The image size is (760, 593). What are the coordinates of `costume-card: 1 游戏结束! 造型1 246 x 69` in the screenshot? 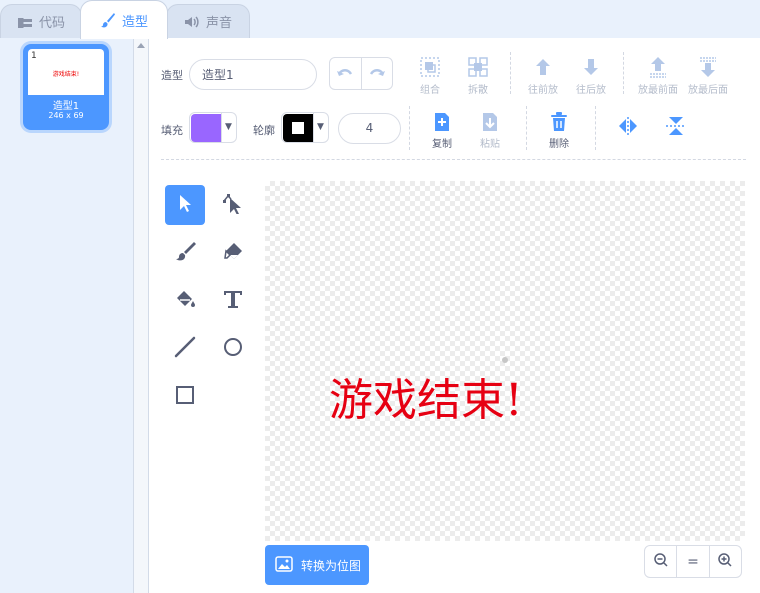 It's located at (66, 87).